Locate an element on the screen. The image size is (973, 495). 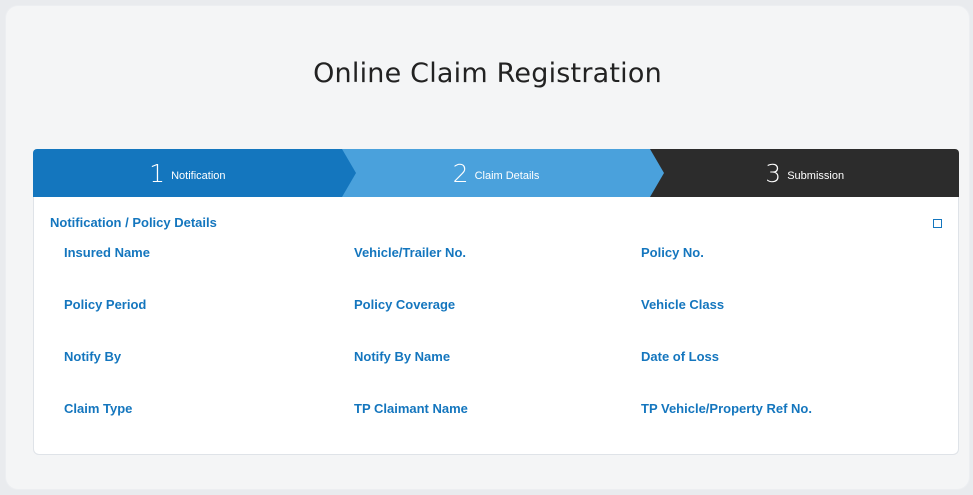
field-policy-period: Policy Period is located at coordinates (105, 304).